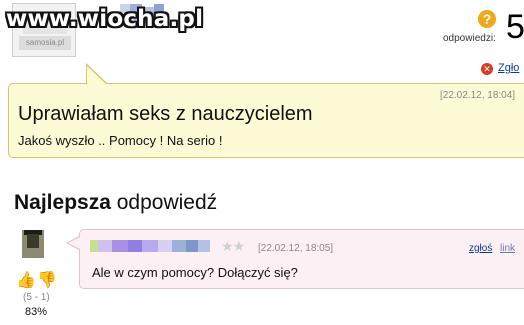 The width and height of the screenshot is (524, 325). What do you see at coordinates (155, 246) in the screenshot?
I see `censored-answerer-name` at bounding box center [155, 246].